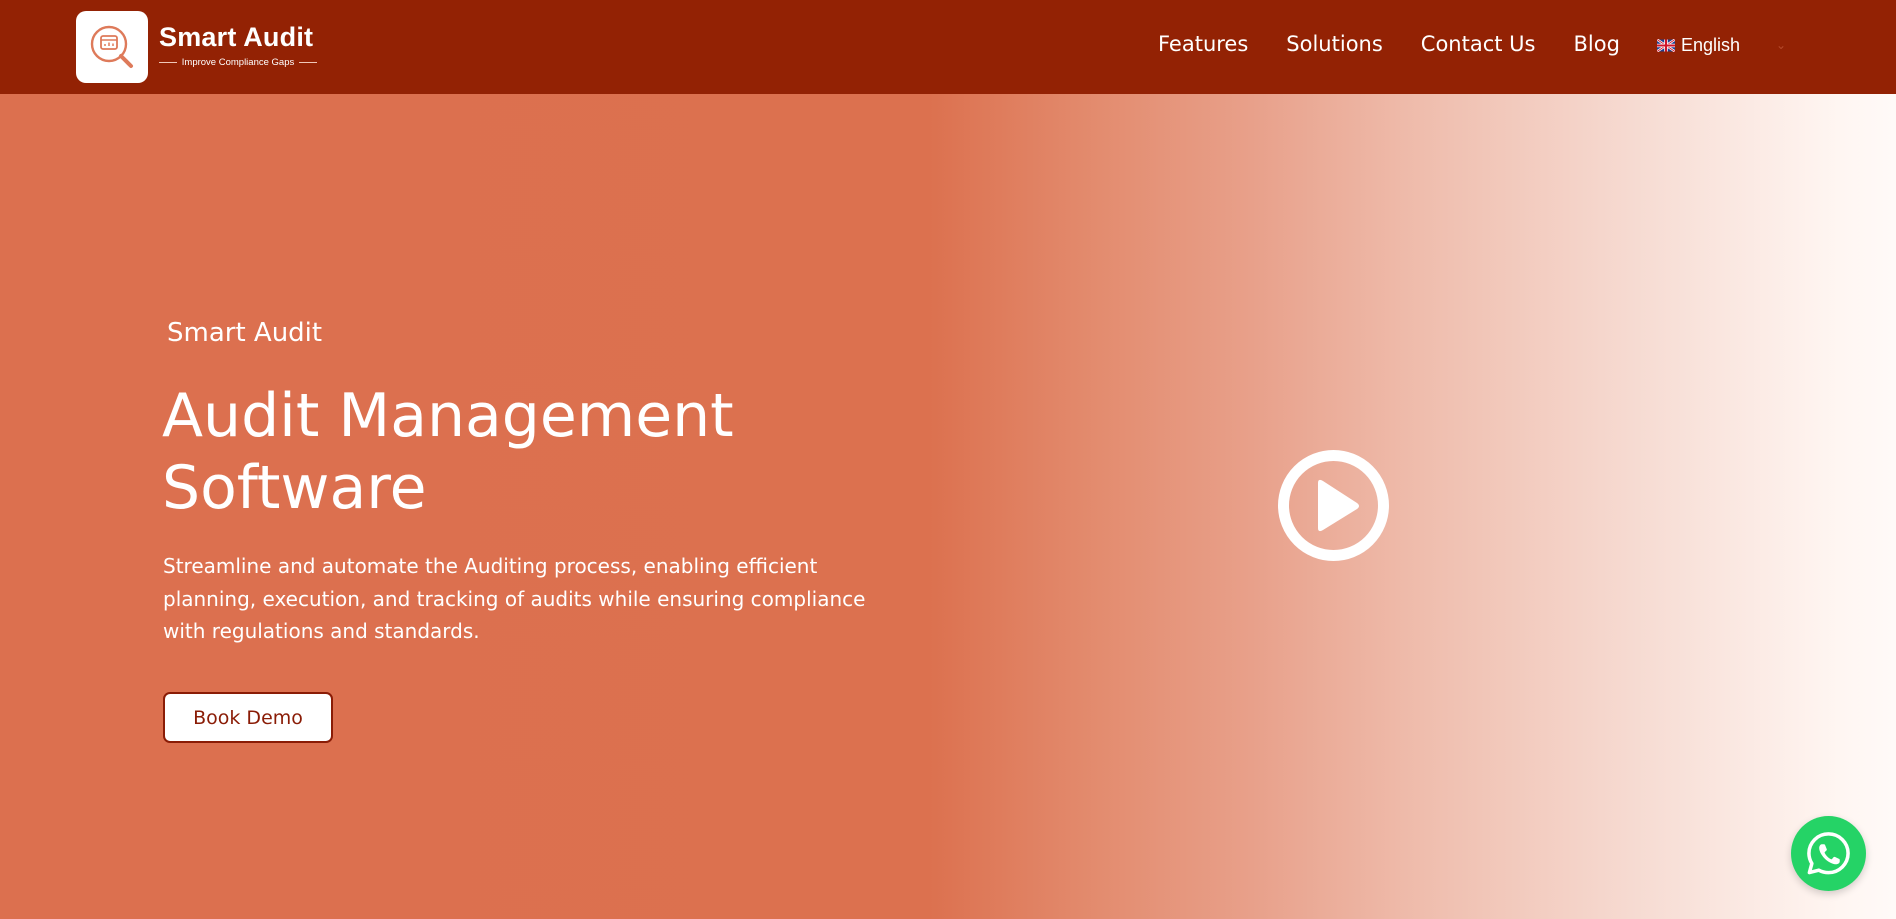  I want to click on nav-features: Features, so click(1203, 44).